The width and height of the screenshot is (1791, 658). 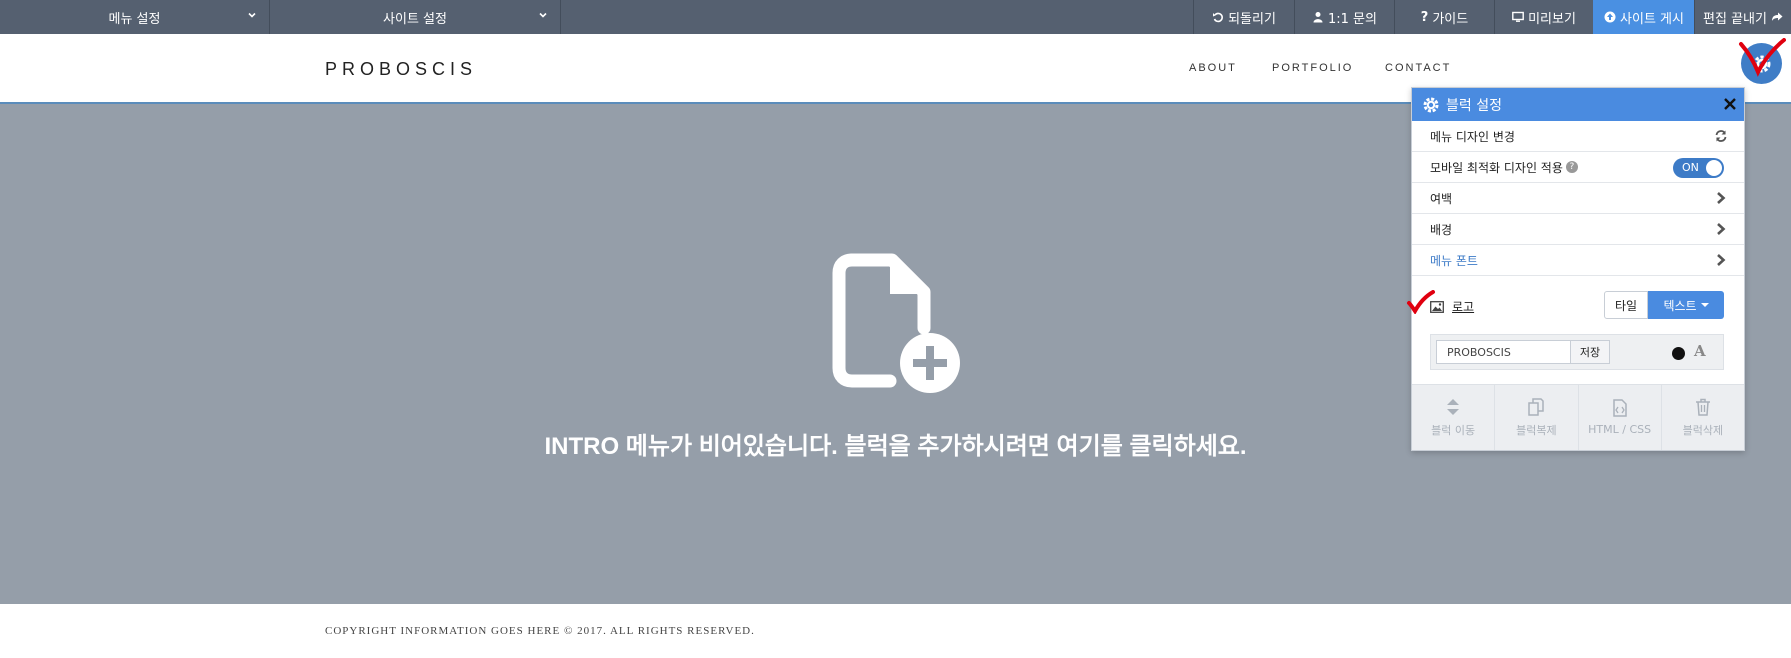 I want to click on mobile-optimization-row: 모바일 최적화 디자인 적용 ? ON, so click(x=1578, y=167).